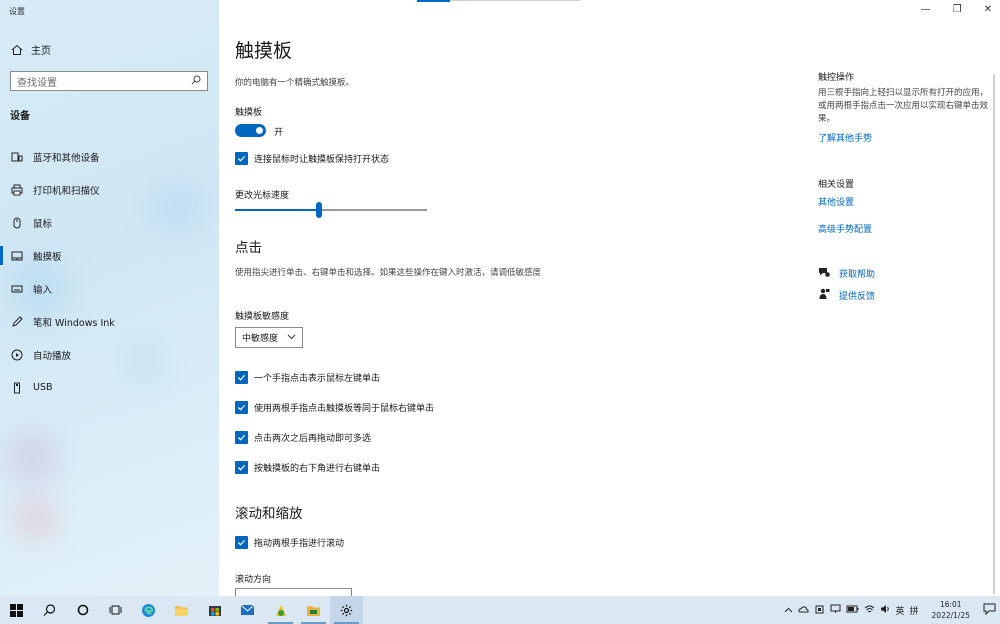 This screenshot has height=624, width=1000. What do you see at coordinates (845, 228) in the screenshot?
I see `advanced-gestures-link: 高级手势配置` at bounding box center [845, 228].